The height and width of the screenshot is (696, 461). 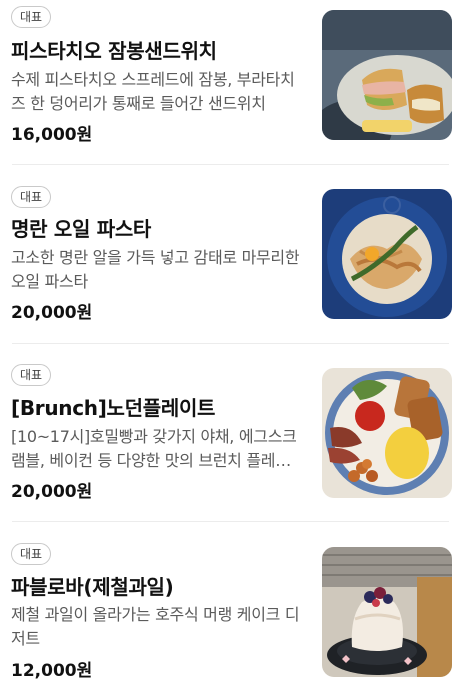 I want to click on menu-item-name: 명란 오일 파스타, so click(x=81, y=229).